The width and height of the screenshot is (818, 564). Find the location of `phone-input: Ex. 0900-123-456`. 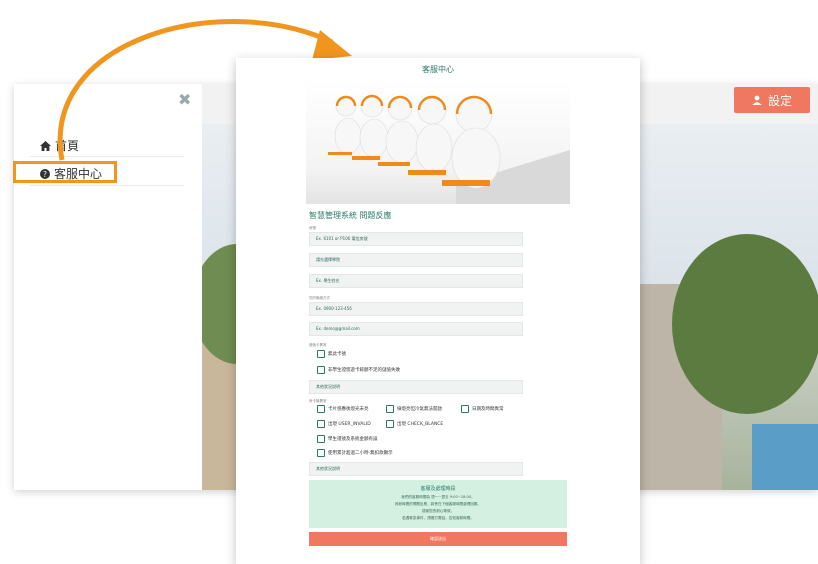

phone-input: Ex. 0900-123-456 is located at coordinates (416, 309).